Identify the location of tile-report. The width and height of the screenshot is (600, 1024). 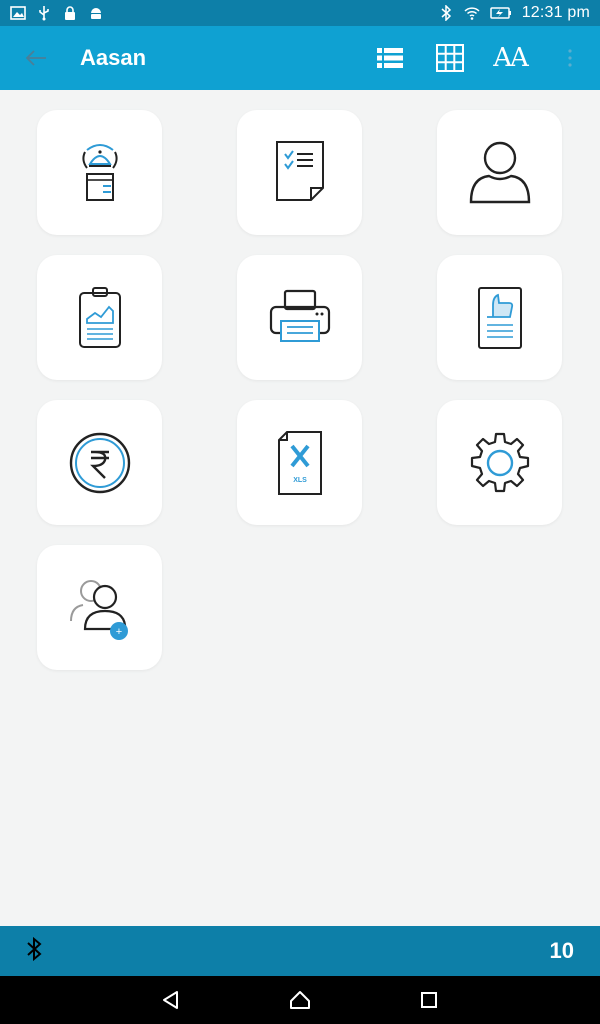
(99, 317).